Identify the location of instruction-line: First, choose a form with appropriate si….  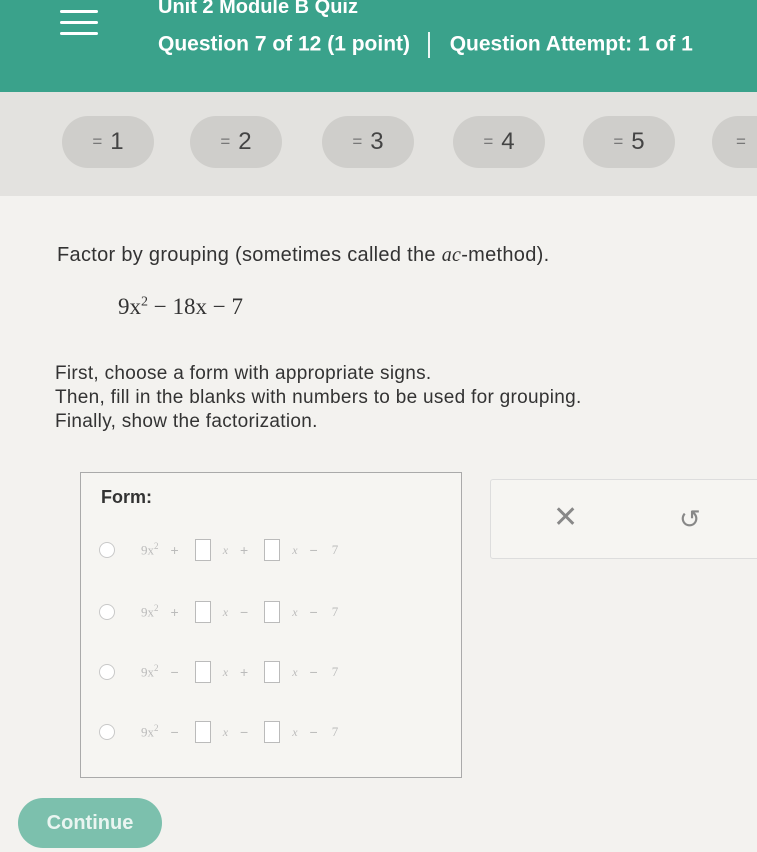
(243, 373).